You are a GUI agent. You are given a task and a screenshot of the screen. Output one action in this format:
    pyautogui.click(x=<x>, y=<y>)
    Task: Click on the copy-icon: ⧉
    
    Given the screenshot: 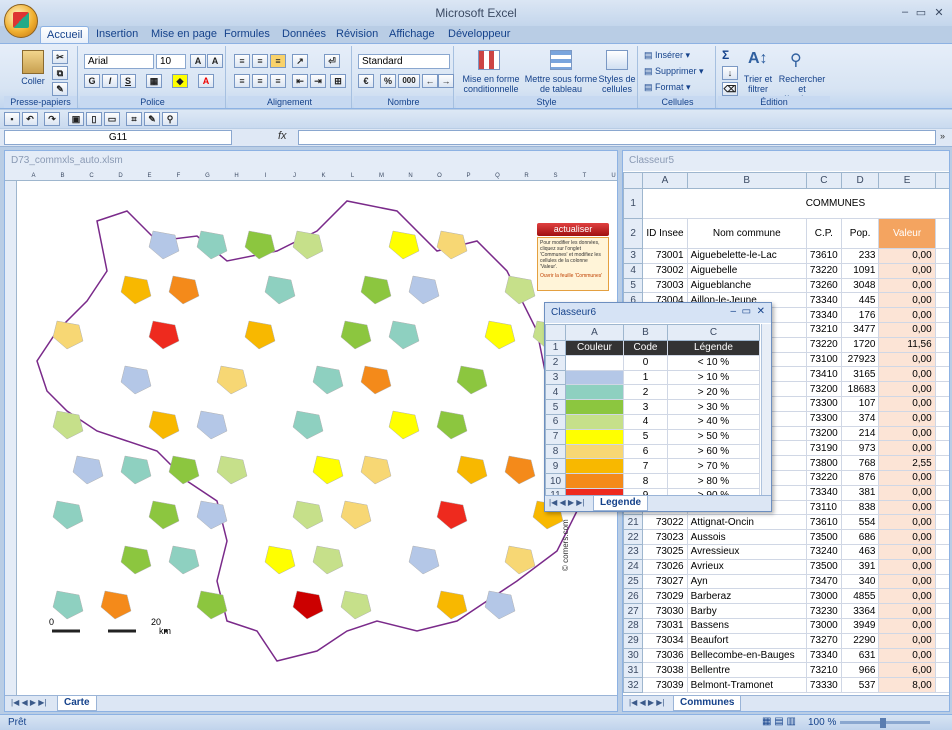 What is the action you would take?
    pyautogui.click(x=60, y=73)
    